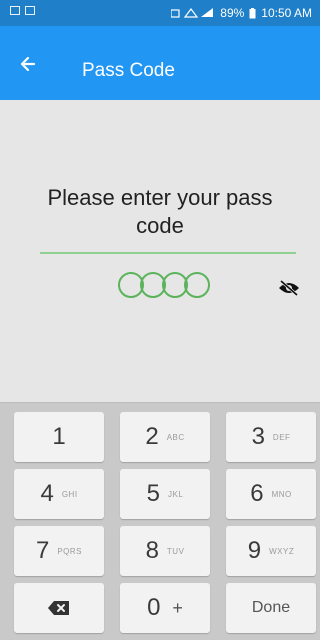 This screenshot has width=320, height=640. I want to click on key-letters: WXYZ, so click(282, 551).